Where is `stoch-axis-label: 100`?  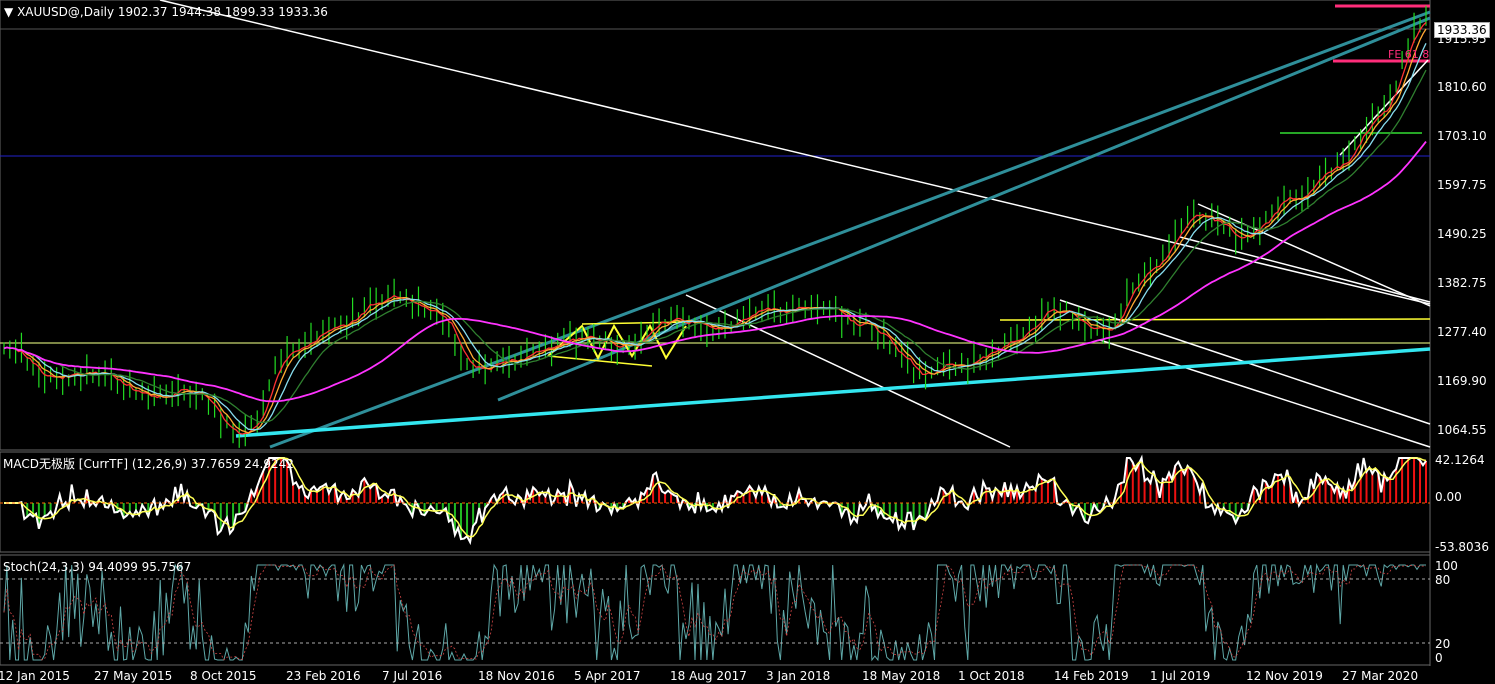
stoch-axis-label: 100 is located at coordinates (1446, 566).